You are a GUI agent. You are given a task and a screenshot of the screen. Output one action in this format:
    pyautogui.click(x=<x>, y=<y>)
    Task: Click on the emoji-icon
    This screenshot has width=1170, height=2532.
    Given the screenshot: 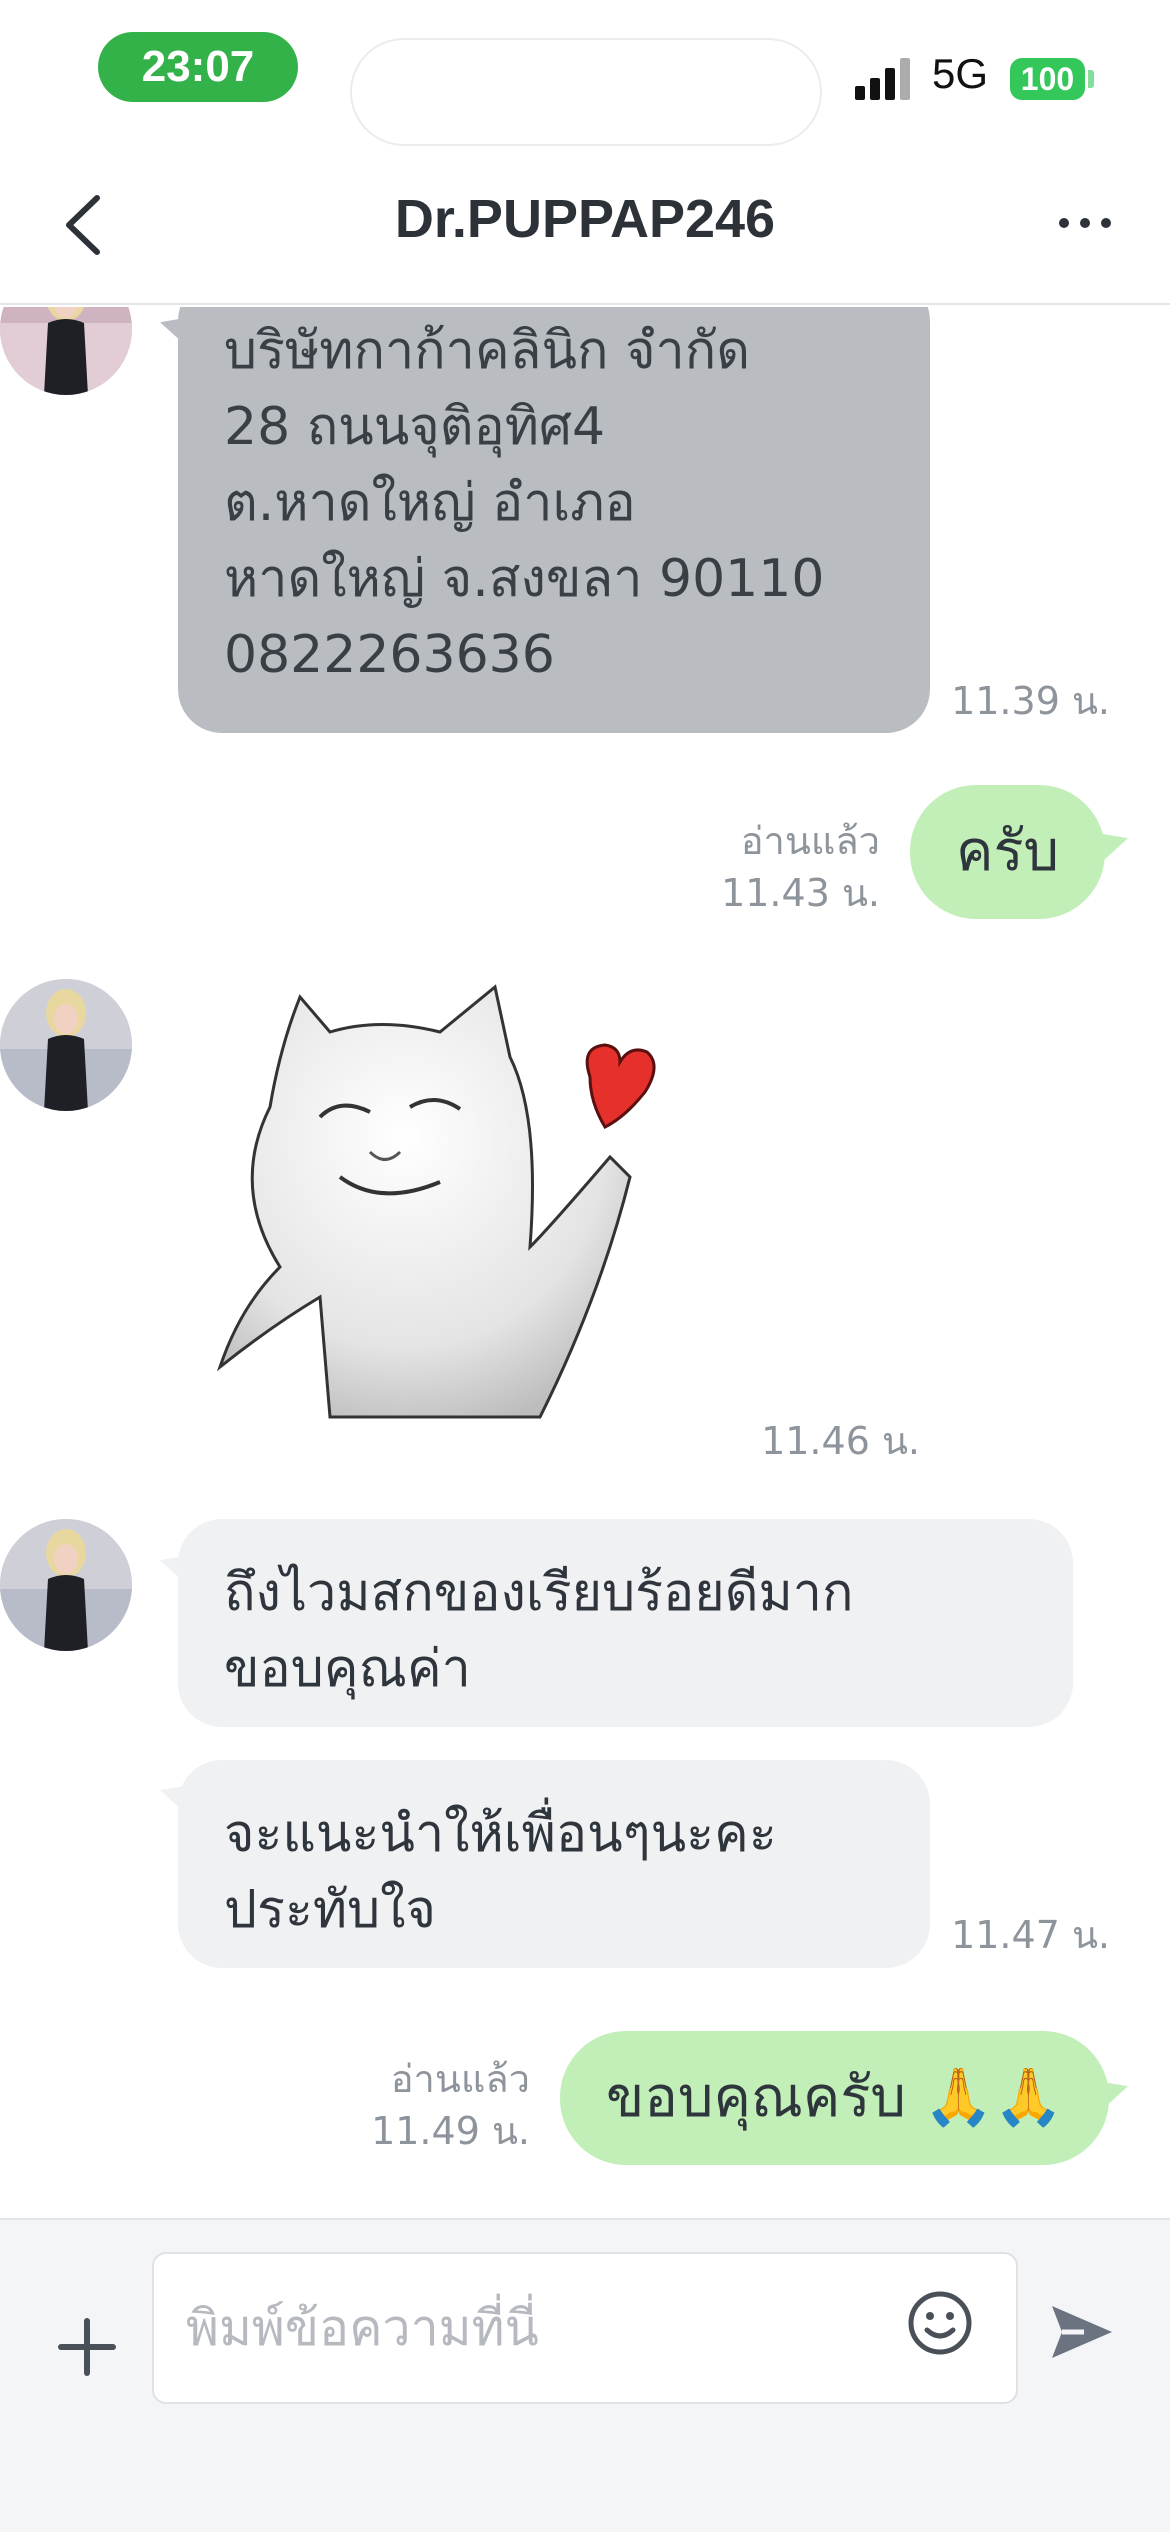 What is the action you would take?
    pyautogui.click(x=940, y=2323)
    